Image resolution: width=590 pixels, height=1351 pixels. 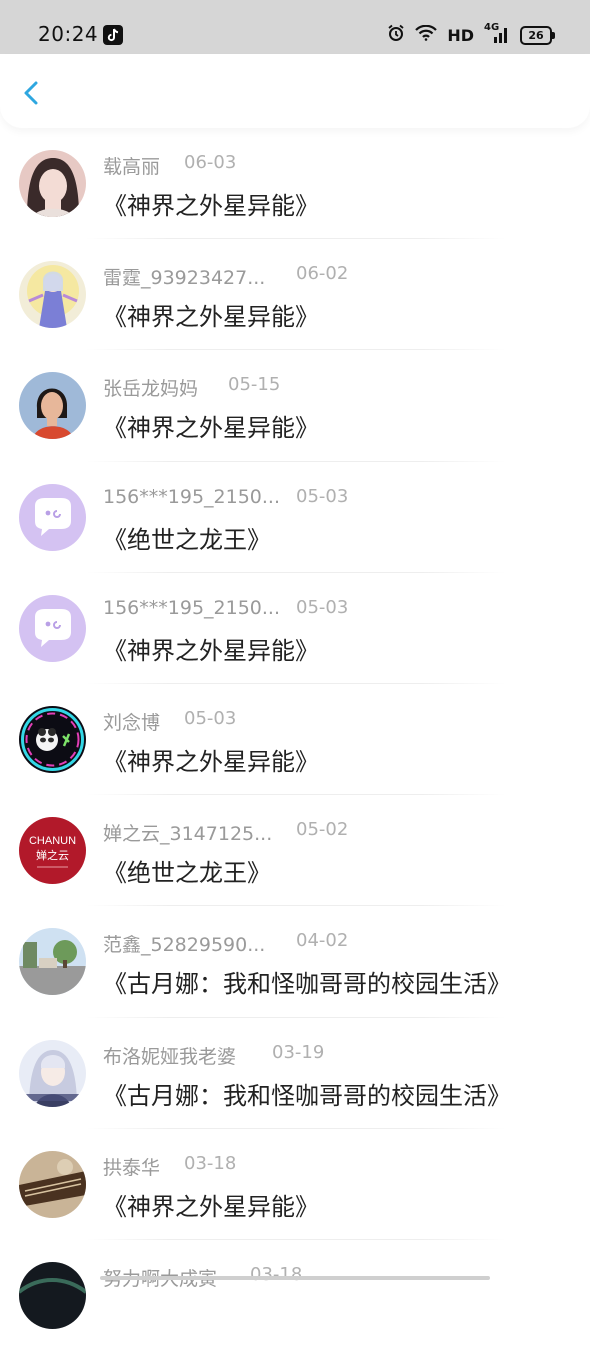 I want to click on chevron-left-icon, so click(x=31, y=93).